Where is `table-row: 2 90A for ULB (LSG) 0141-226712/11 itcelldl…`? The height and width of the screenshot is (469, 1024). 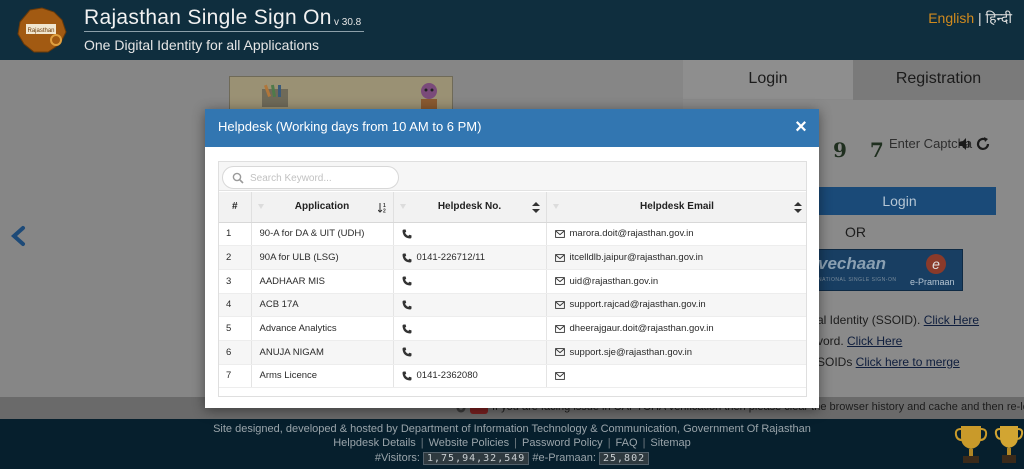
table-row: 2 90A for ULB (LSG) 0141-226712/11 itcelldl… is located at coordinates (512, 257).